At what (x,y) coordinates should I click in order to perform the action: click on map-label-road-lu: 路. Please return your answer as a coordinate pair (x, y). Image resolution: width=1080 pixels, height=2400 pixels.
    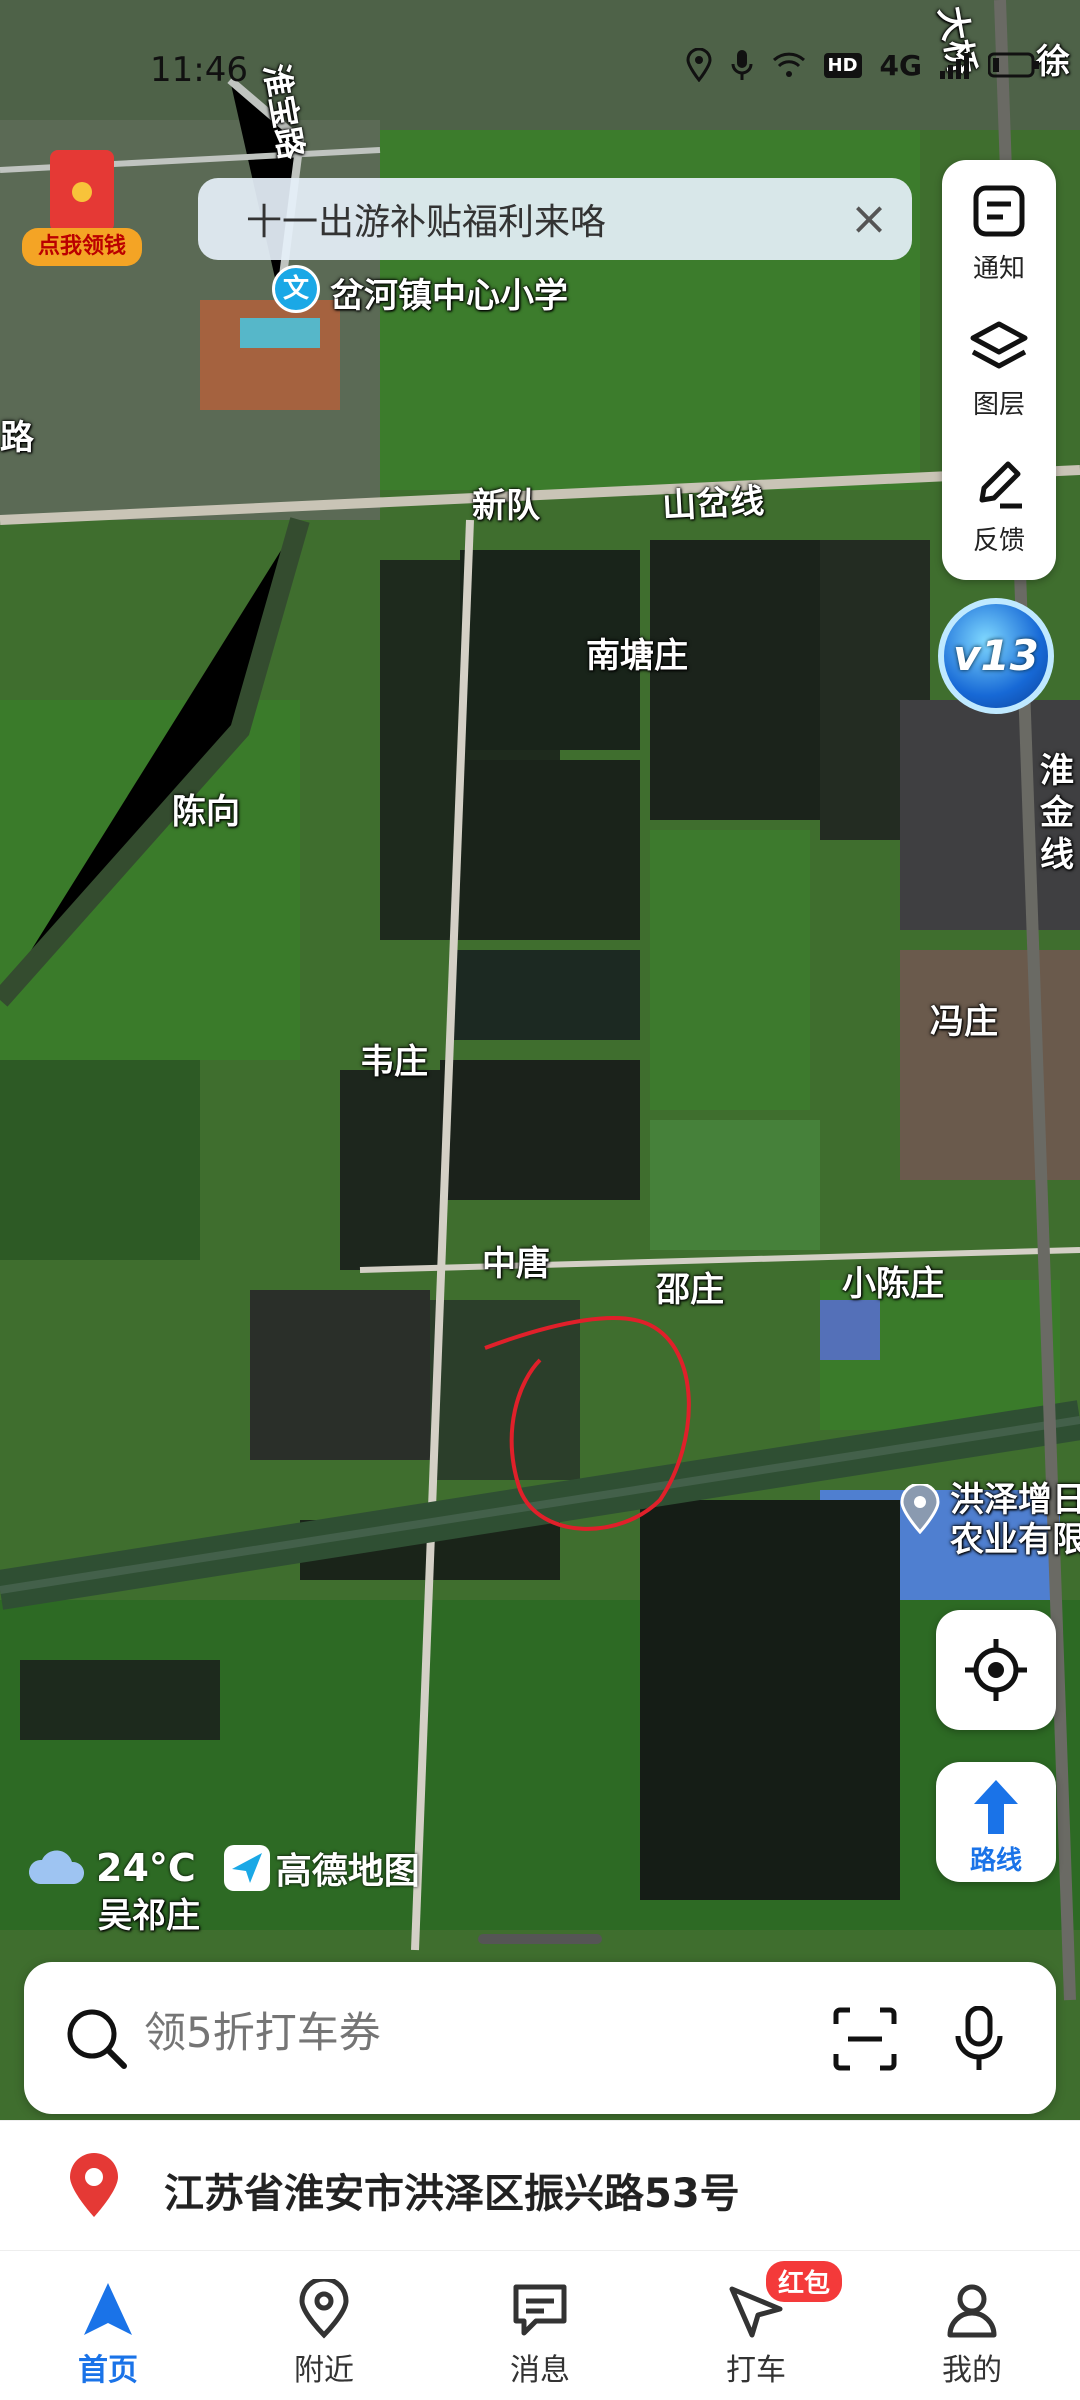
    Looking at the image, I should click on (17, 434).